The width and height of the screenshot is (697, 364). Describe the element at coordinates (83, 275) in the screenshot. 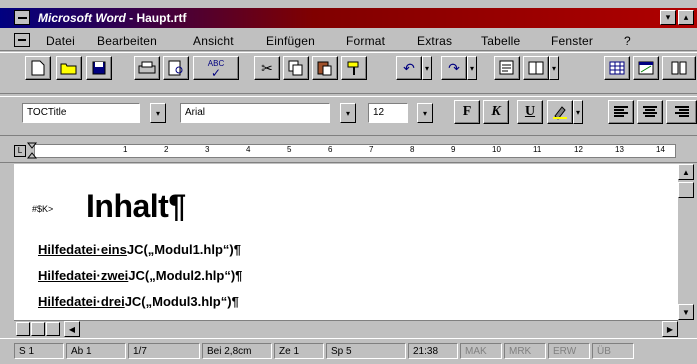

I see `hotspot-link: Hilfedatei·zwei` at that location.